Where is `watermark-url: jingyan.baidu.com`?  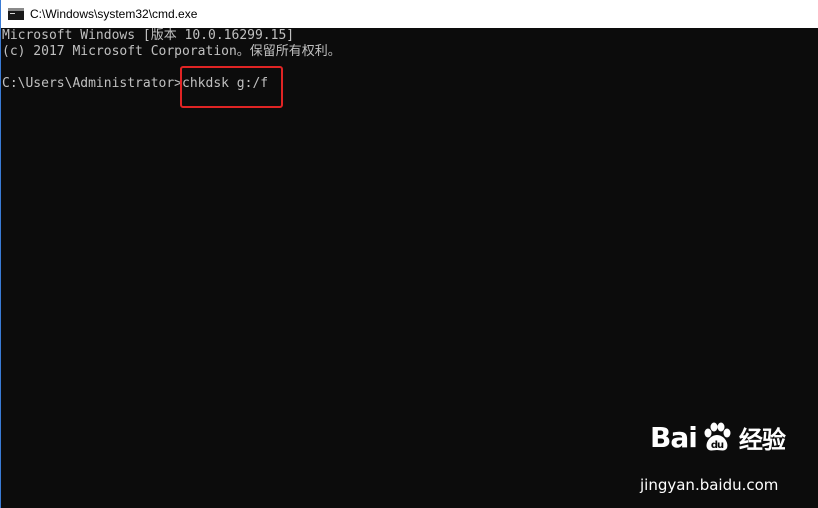 watermark-url: jingyan.baidu.com is located at coordinates (709, 485).